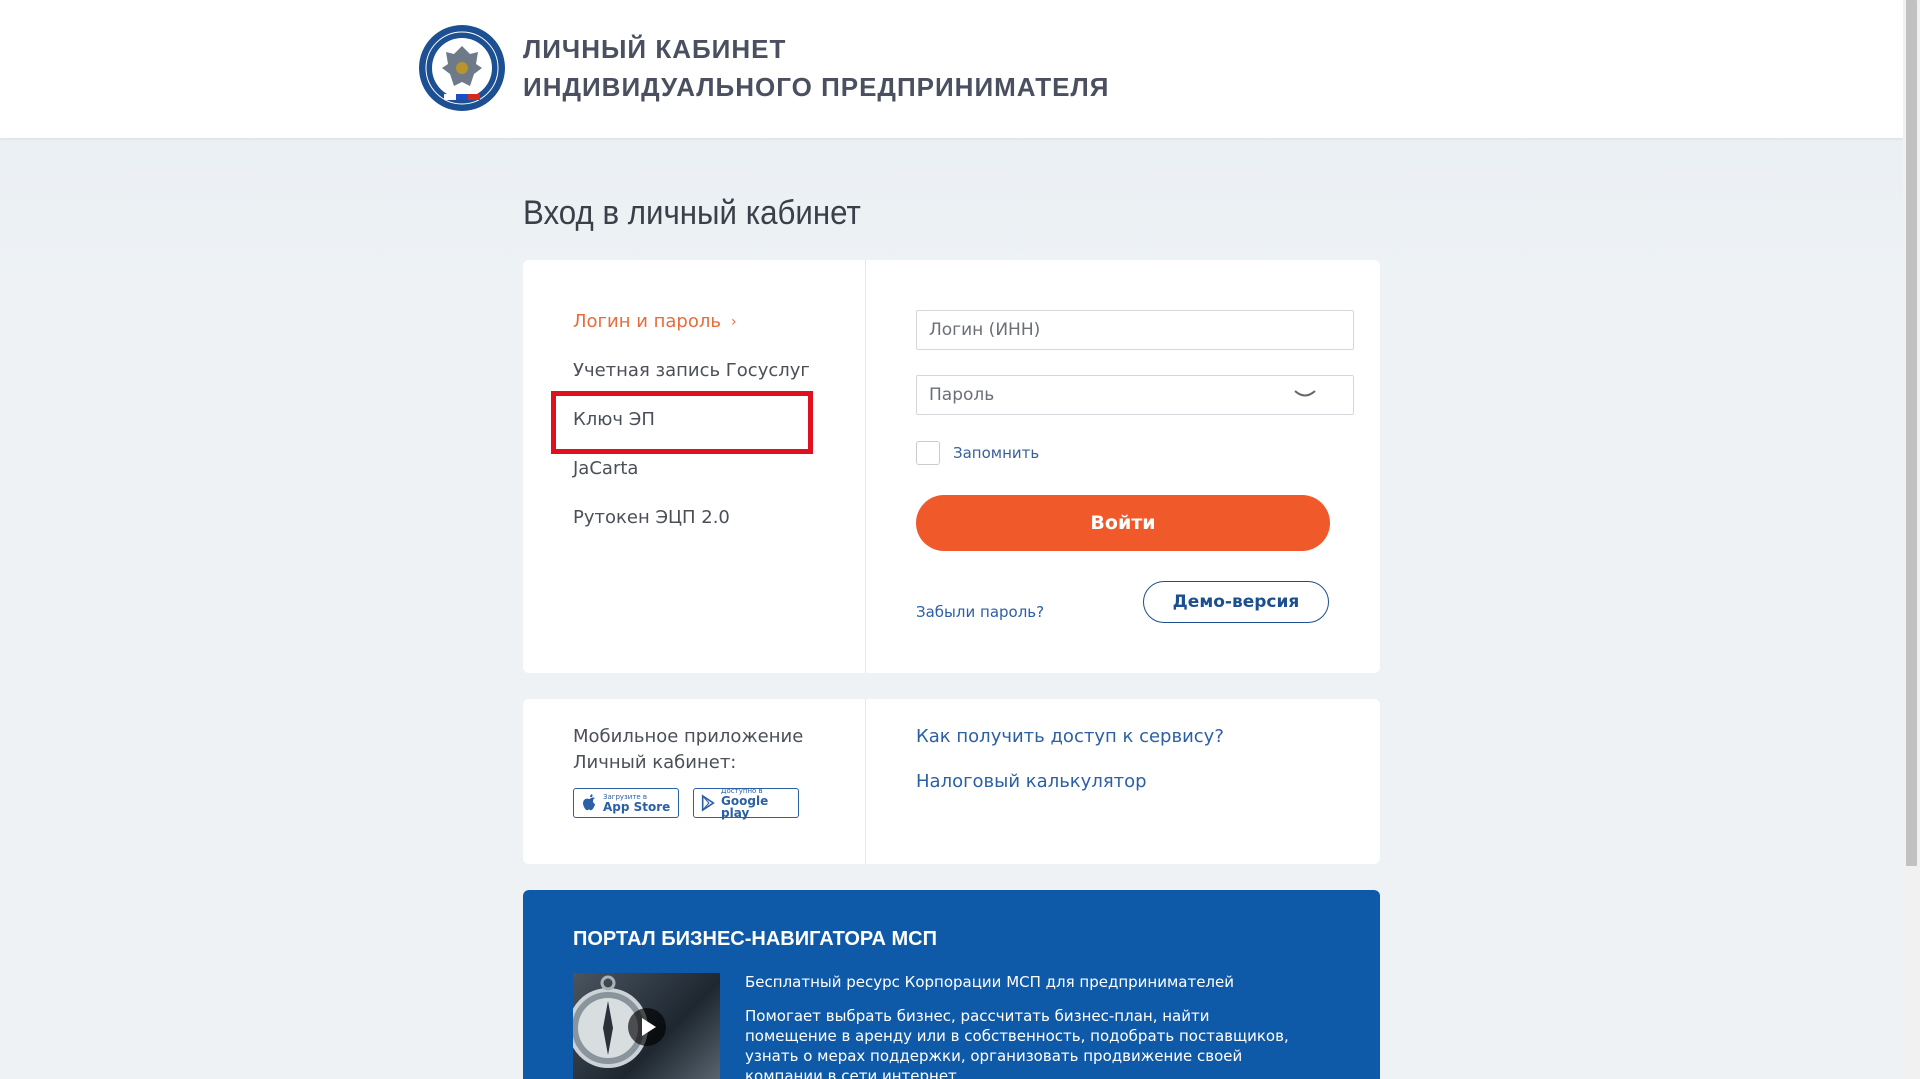 The width and height of the screenshot is (1920, 1079). I want to click on apple-icon, so click(589, 802).